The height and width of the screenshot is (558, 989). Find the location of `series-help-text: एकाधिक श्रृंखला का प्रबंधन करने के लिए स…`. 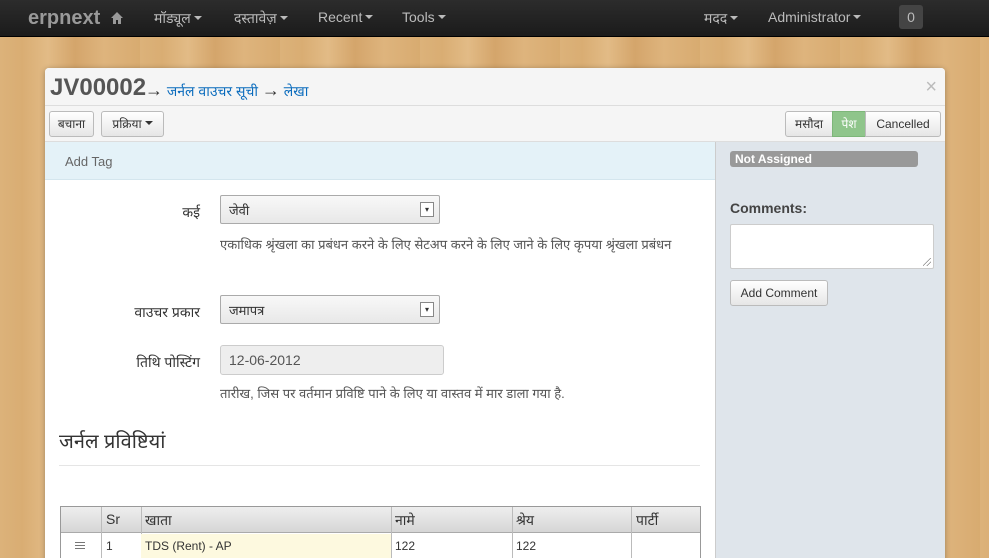

series-help-text: एकाधिक श्रृंखला का प्रबंधन करने के लिए स… is located at coordinates (446, 244).